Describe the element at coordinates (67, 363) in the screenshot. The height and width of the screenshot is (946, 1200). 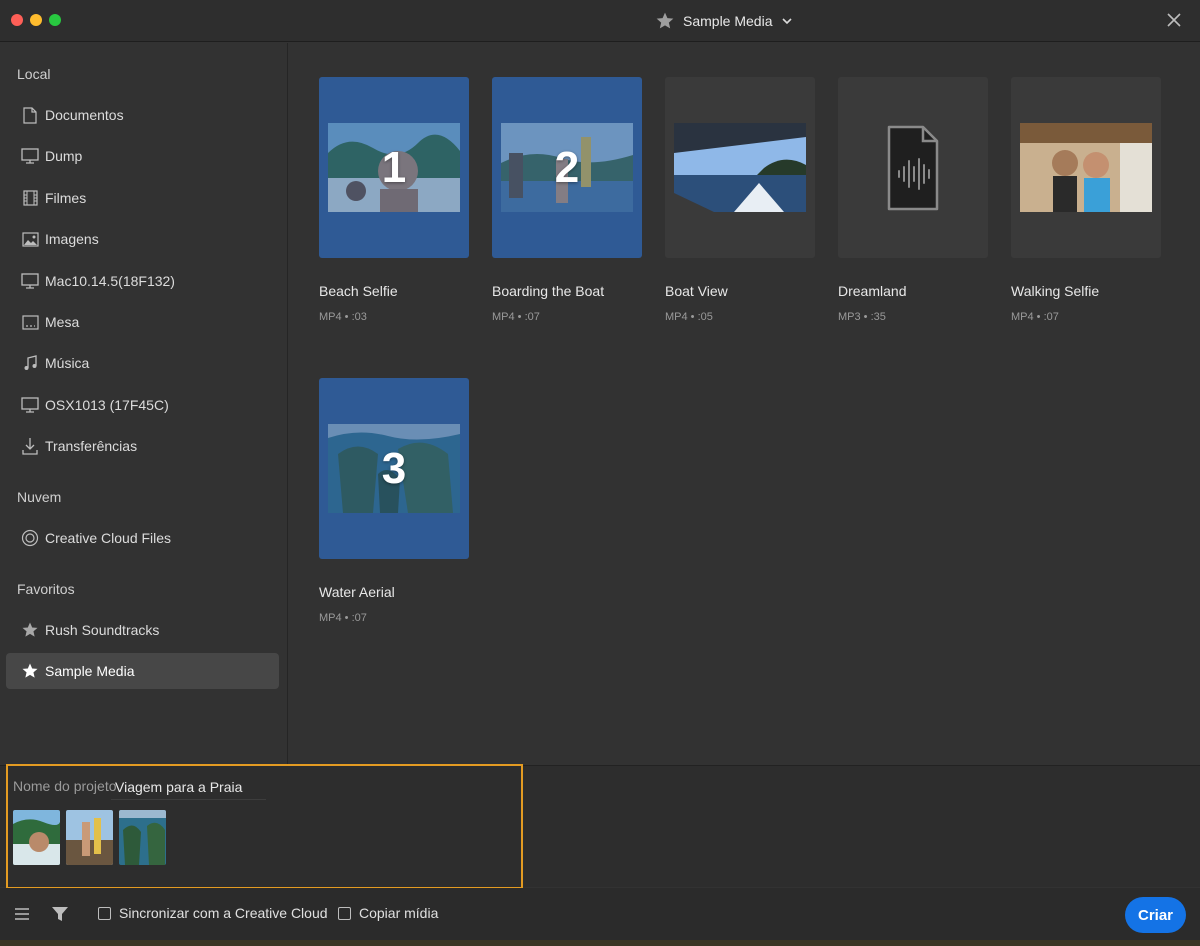
I see `sidebar-item-label: Música` at that location.